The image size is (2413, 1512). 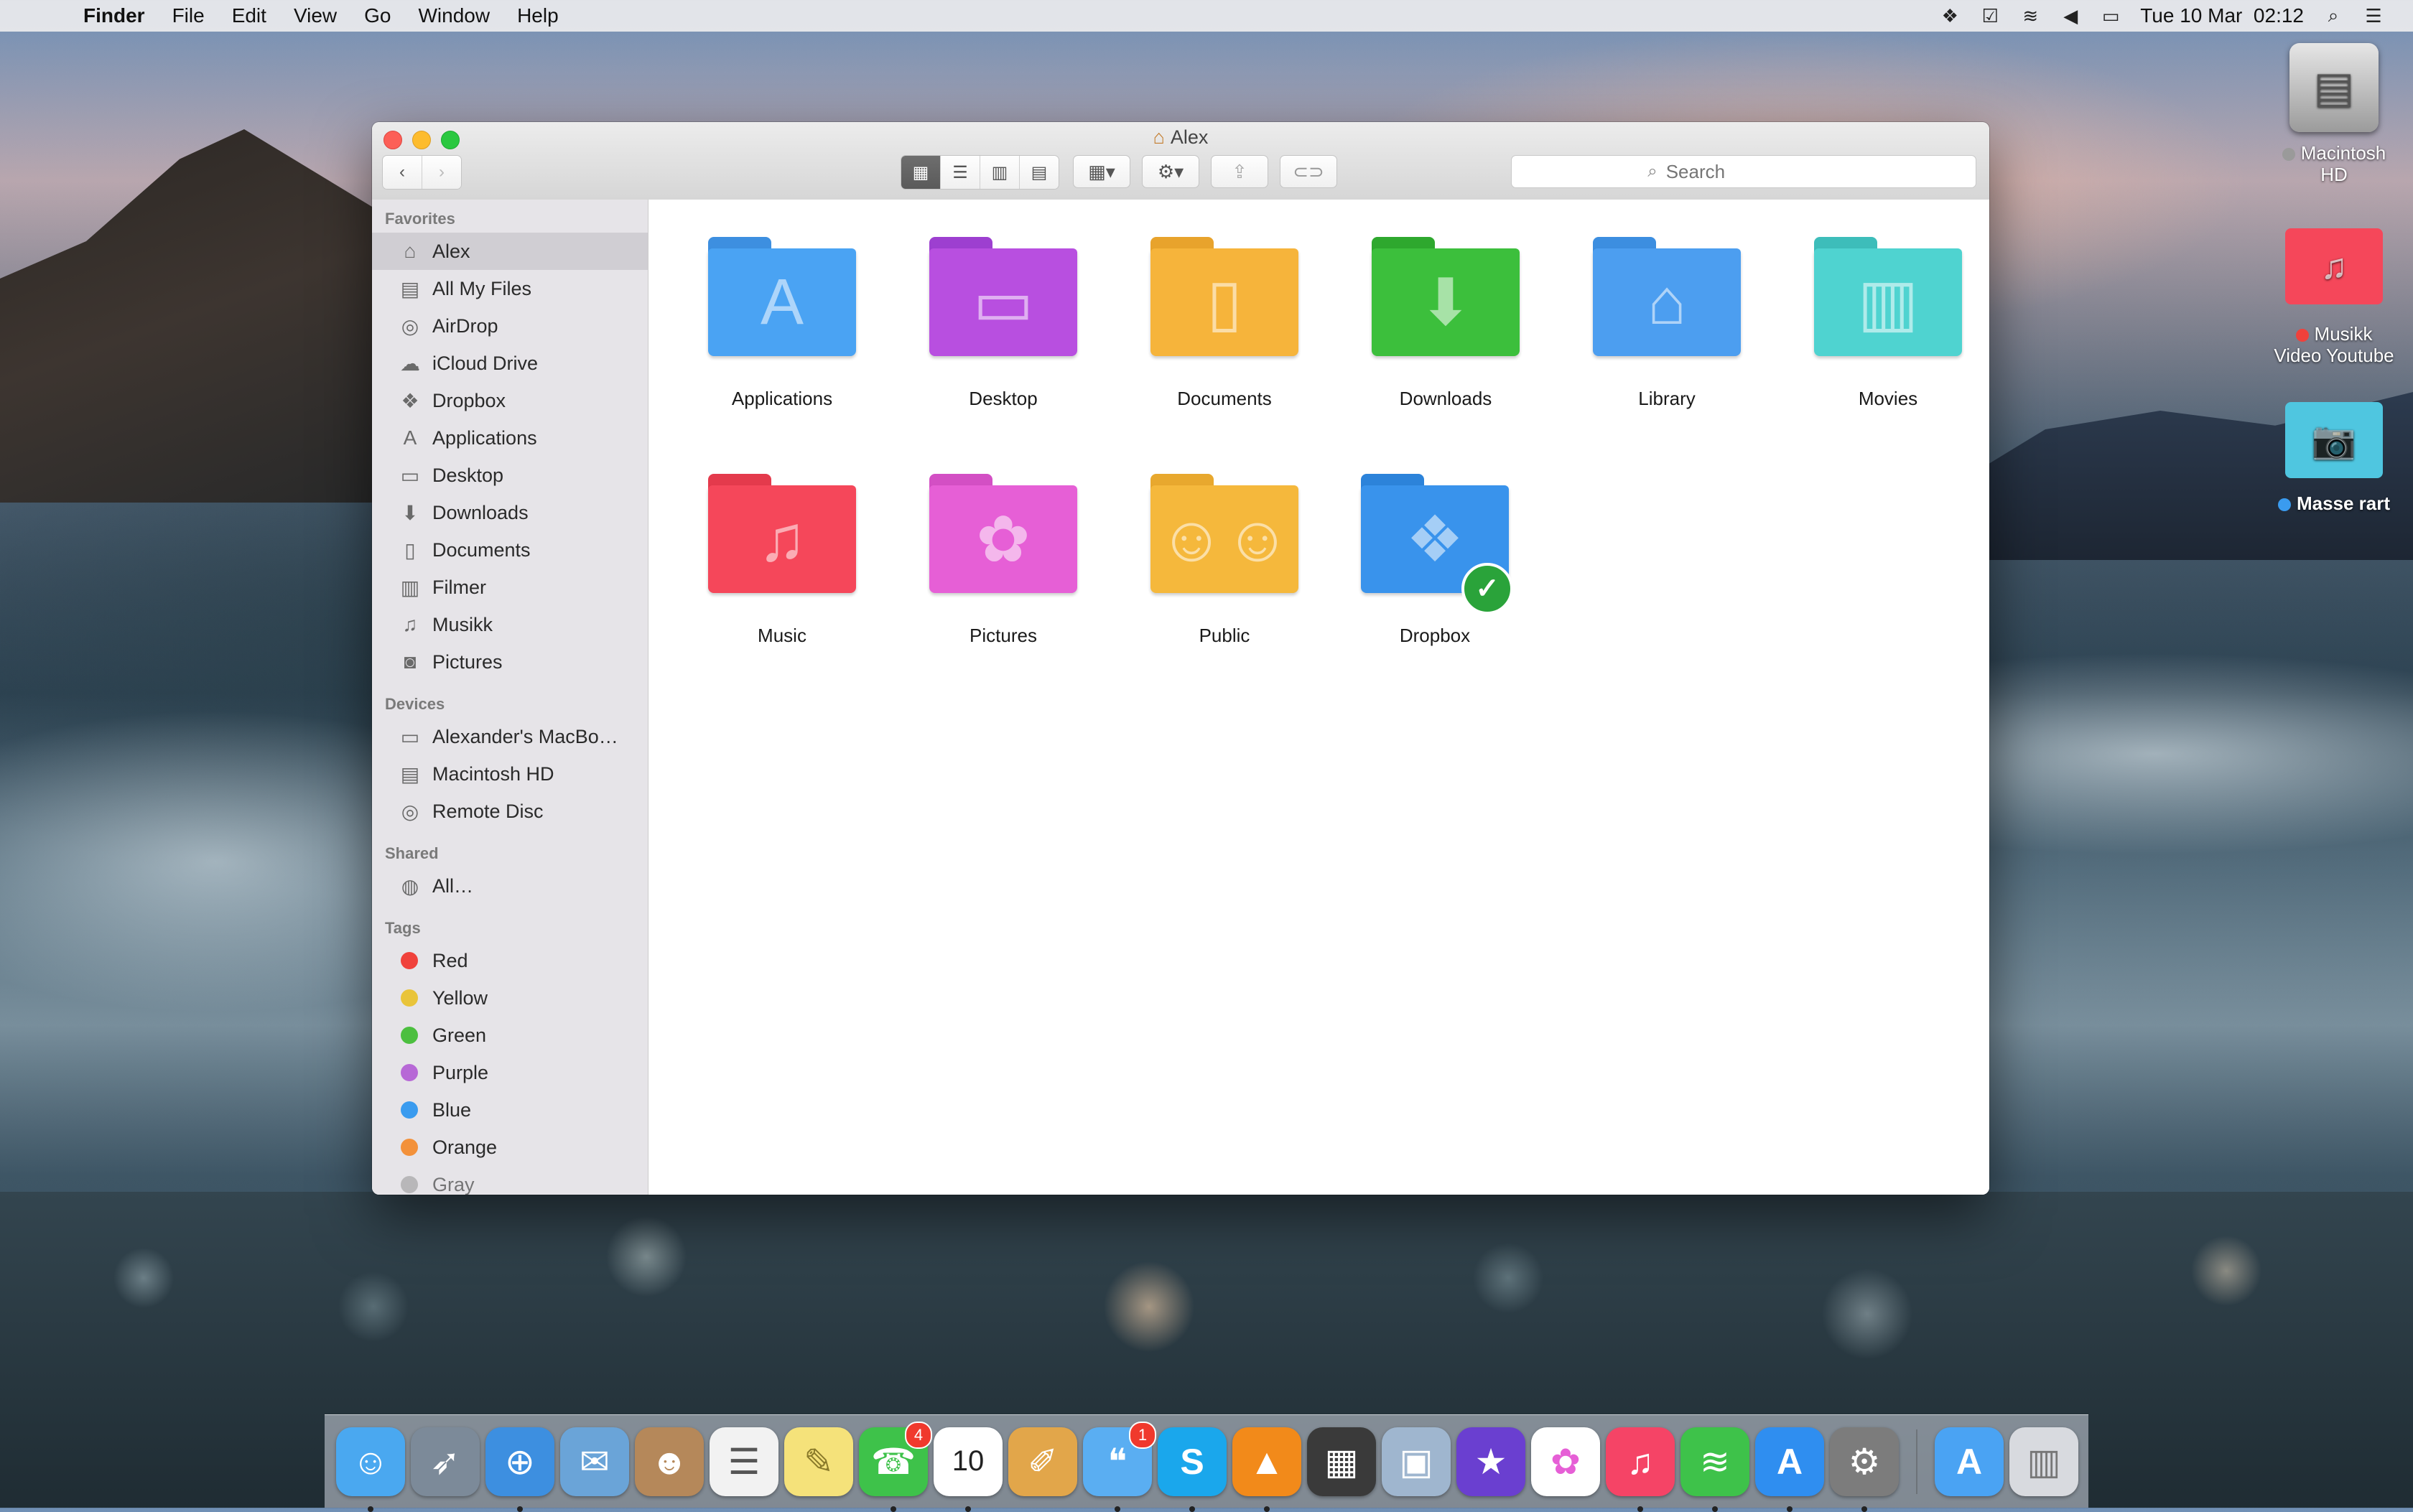 I want to click on sidebar-item-label: Macintosh HD, so click(x=493, y=773).